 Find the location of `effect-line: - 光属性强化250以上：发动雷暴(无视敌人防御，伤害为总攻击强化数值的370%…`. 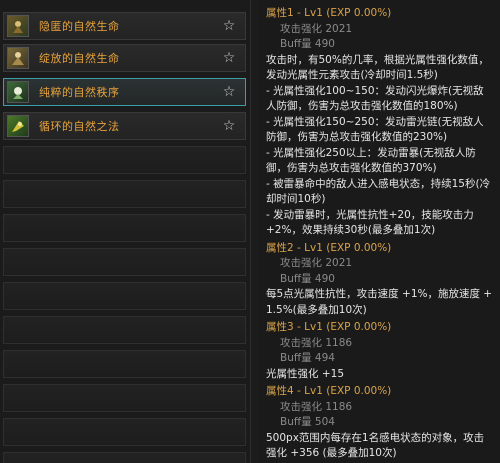

effect-line: - 光属性强化250以上：发动雷暴(无视敌人防御，伤害为总攻击强化数值的370%… is located at coordinates (371, 160).